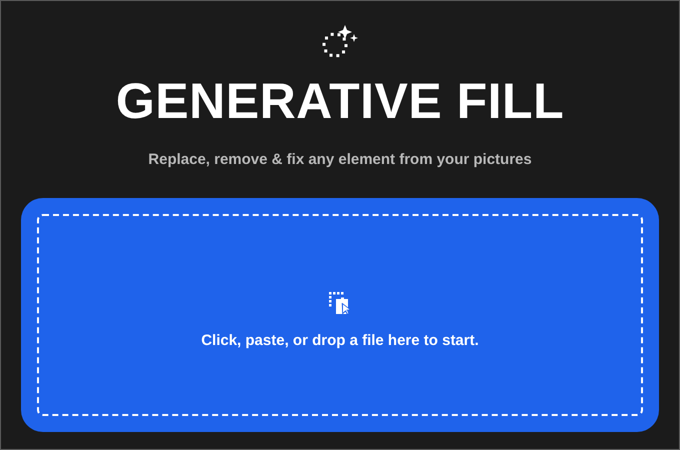 This screenshot has height=450, width=680. Describe the element at coordinates (340, 41) in the screenshot. I see `sparkle-icon` at that location.